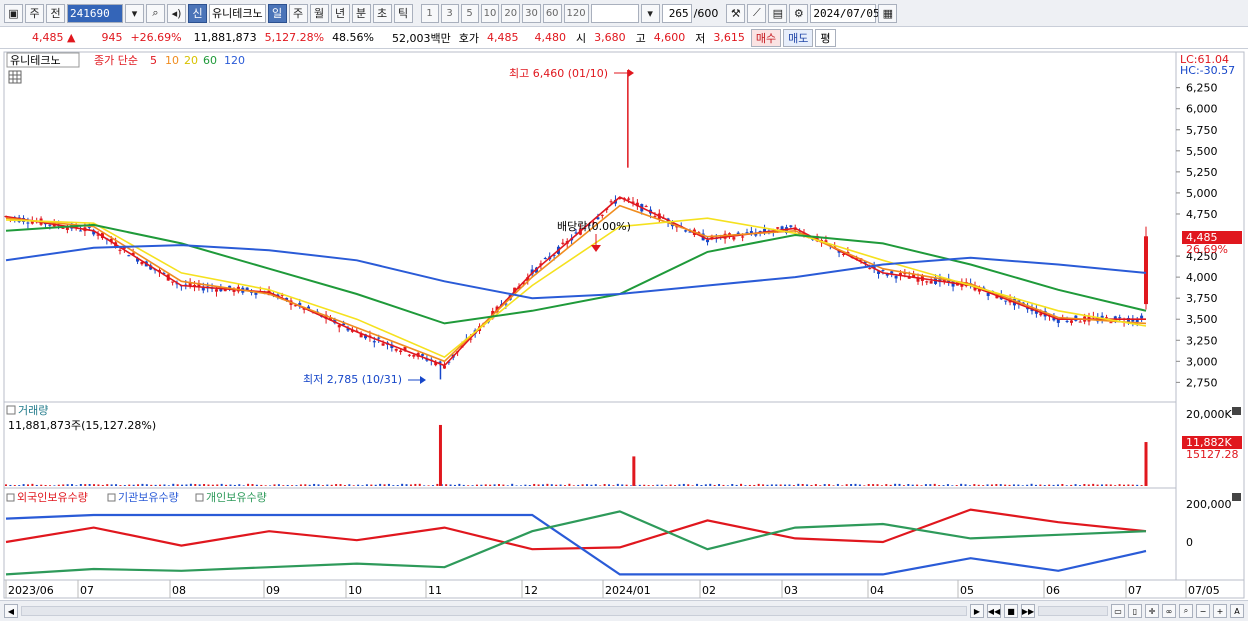 The height and width of the screenshot is (621, 1248). I want to click on magnify-icon: ⌕, so click(1186, 611).